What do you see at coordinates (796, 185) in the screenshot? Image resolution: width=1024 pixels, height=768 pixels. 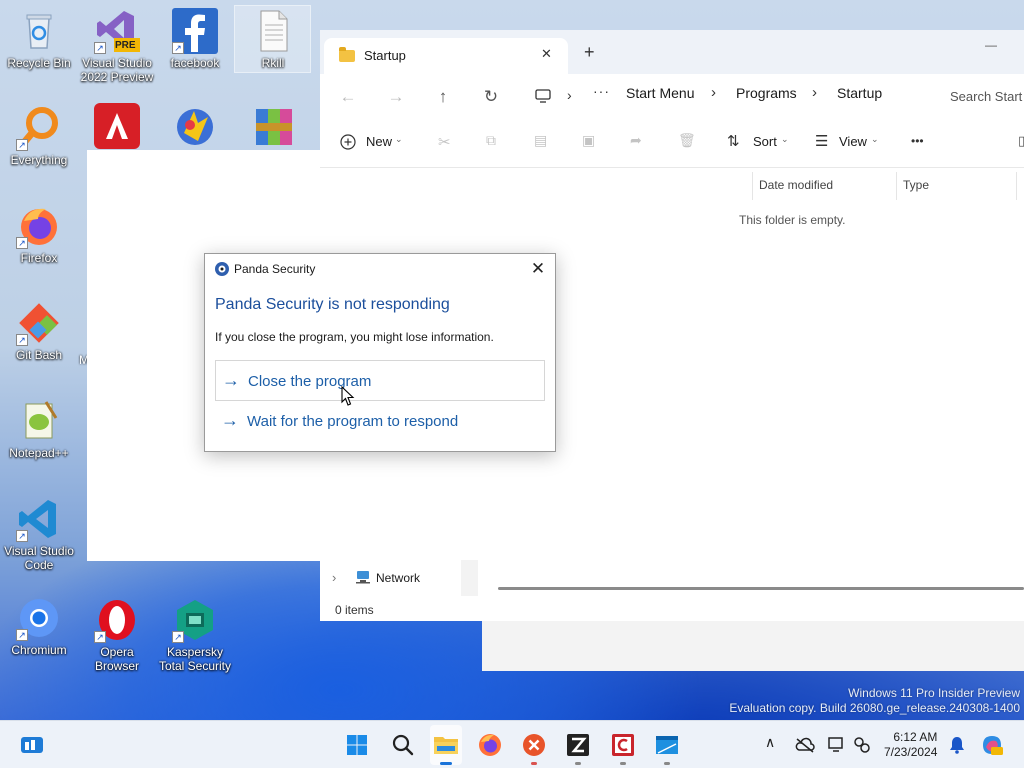 I see `column-header-date-modified: Date modified` at bounding box center [796, 185].